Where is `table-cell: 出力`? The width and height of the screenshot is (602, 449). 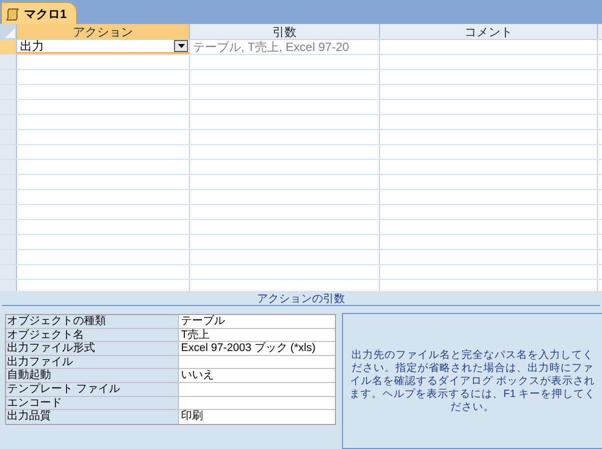
table-cell: 出力 is located at coordinates (32, 46).